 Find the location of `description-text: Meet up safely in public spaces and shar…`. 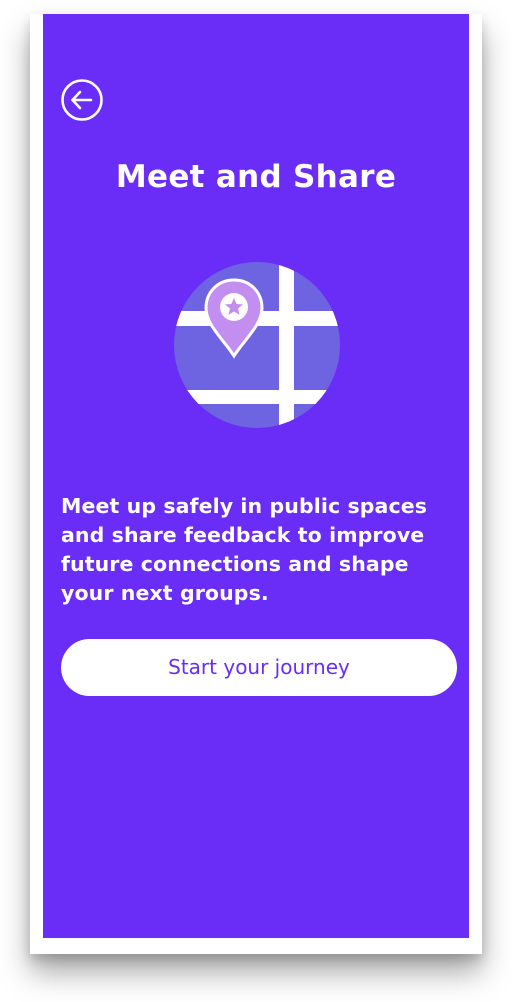

description-text: Meet up safely in public spaces and shar… is located at coordinates (244, 549).